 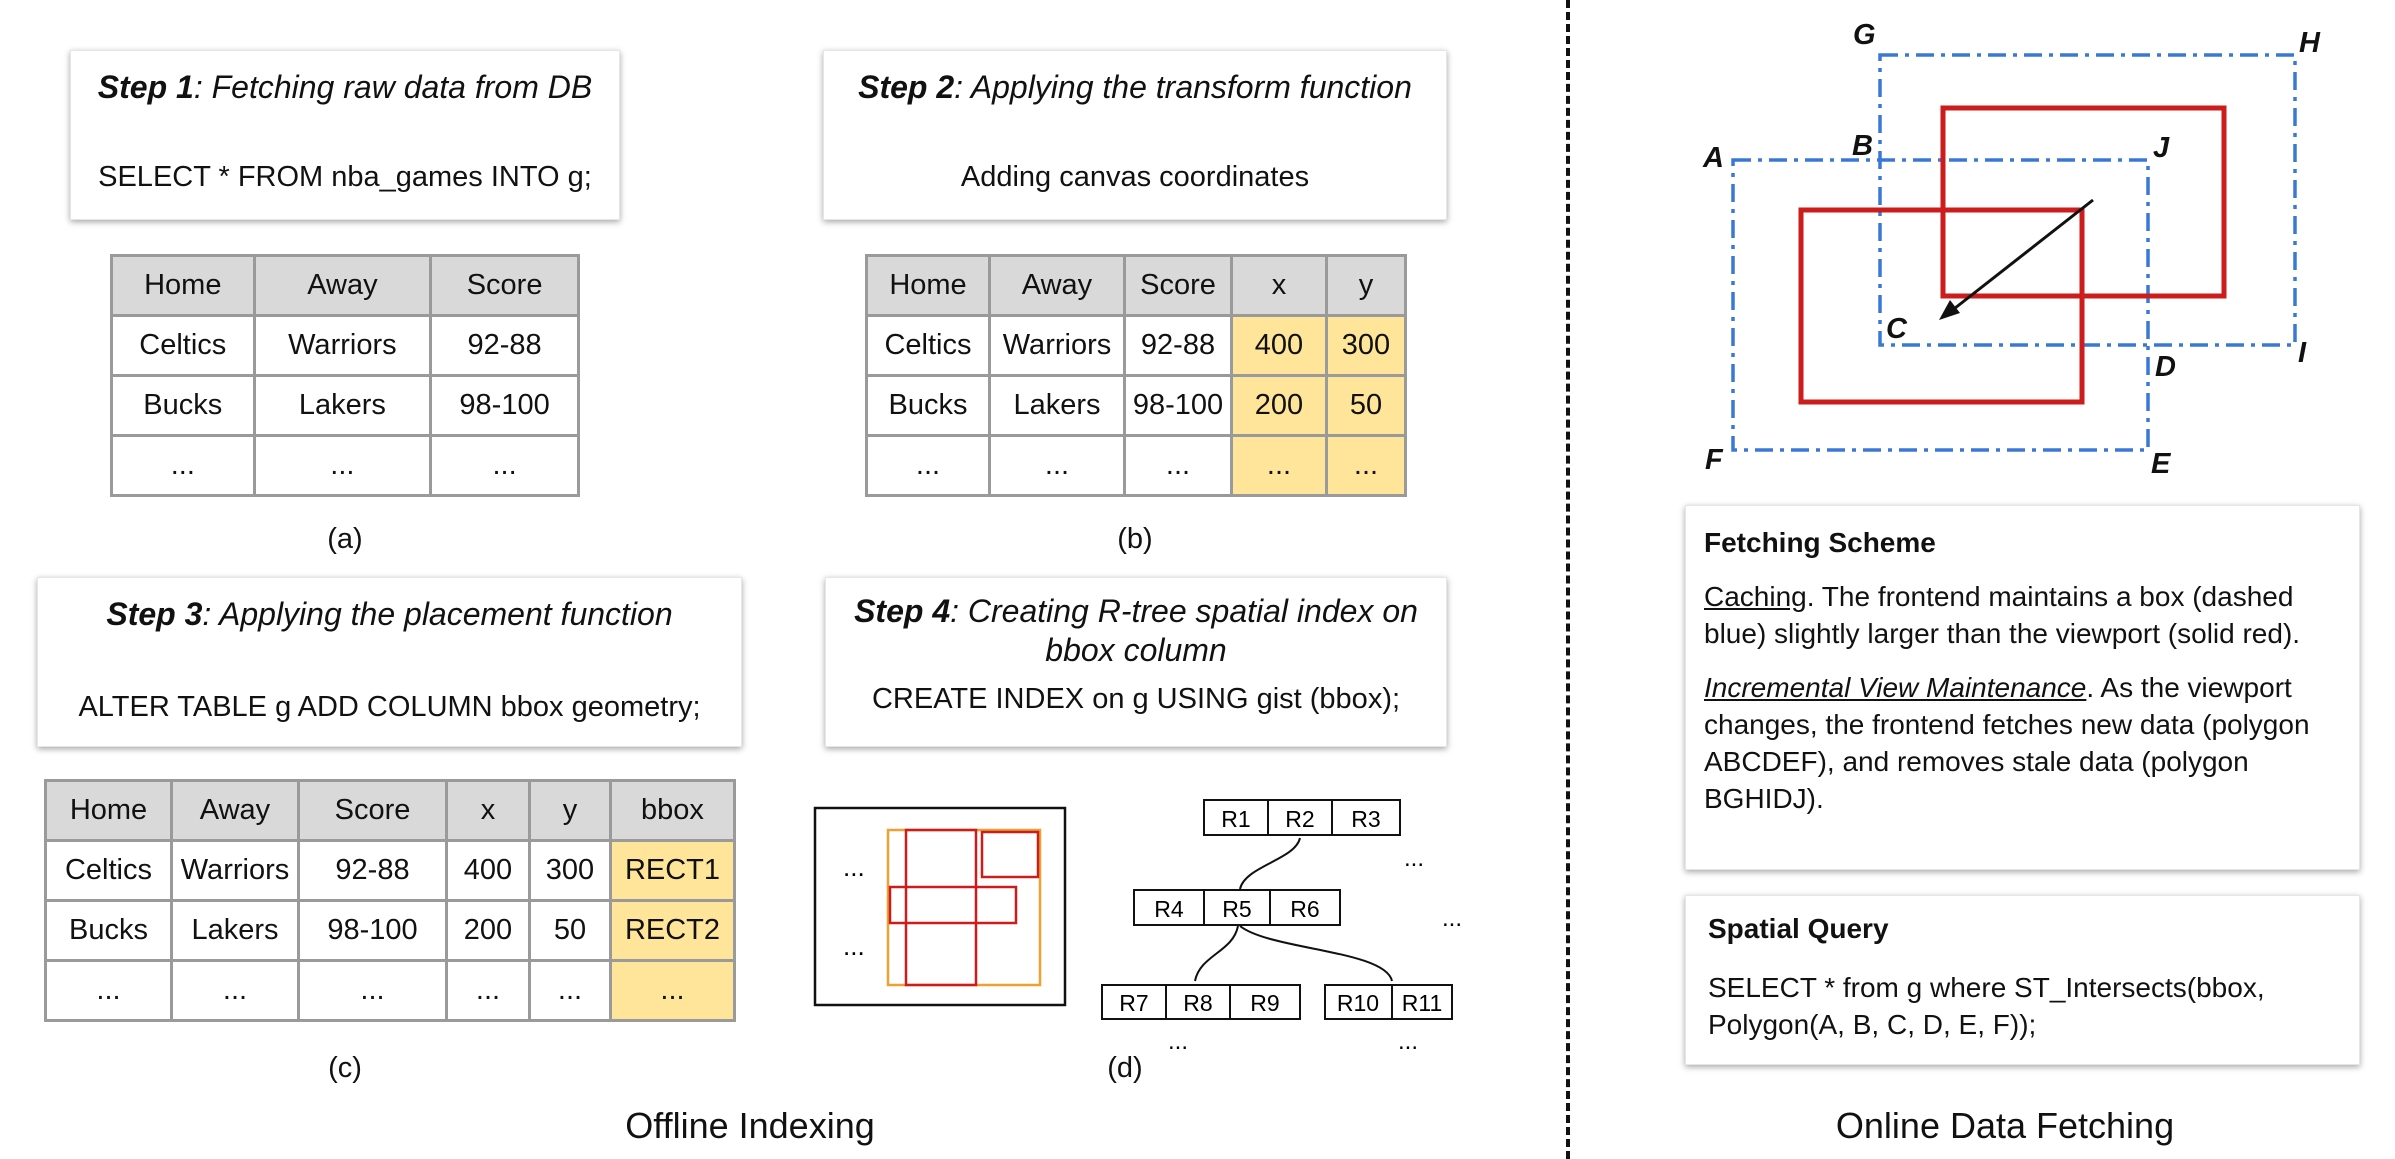 What do you see at coordinates (906, 87) in the screenshot?
I see `step2-title-bold: Step 2` at bounding box center [906, 87].